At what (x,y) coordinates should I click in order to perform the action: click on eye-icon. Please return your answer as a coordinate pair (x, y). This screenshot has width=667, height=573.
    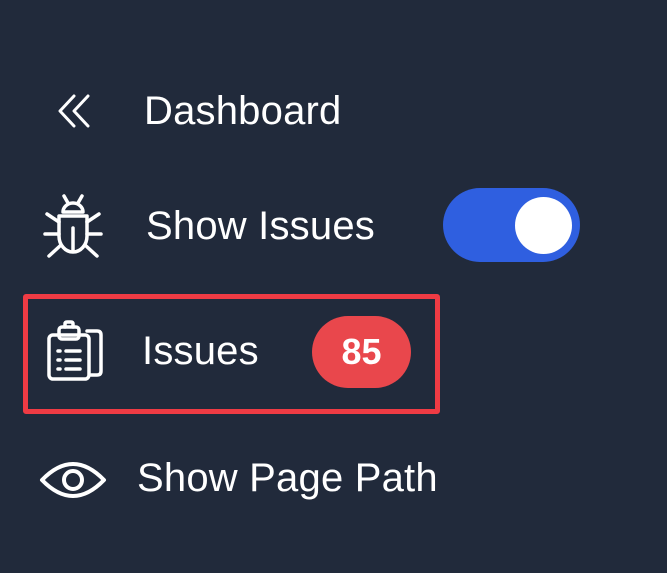
    Looking at the image, I should click on (73, 480).